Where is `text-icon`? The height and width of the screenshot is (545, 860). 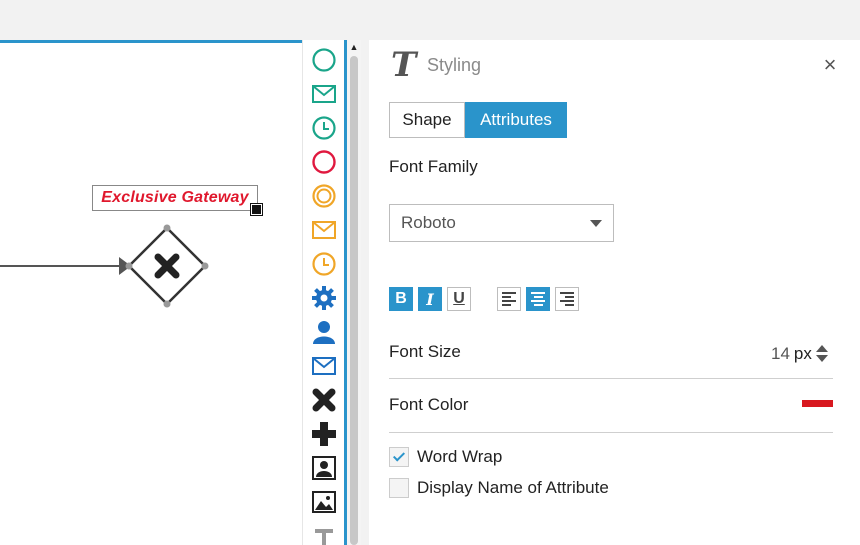 text-icon is located at coordinates (324, 533).